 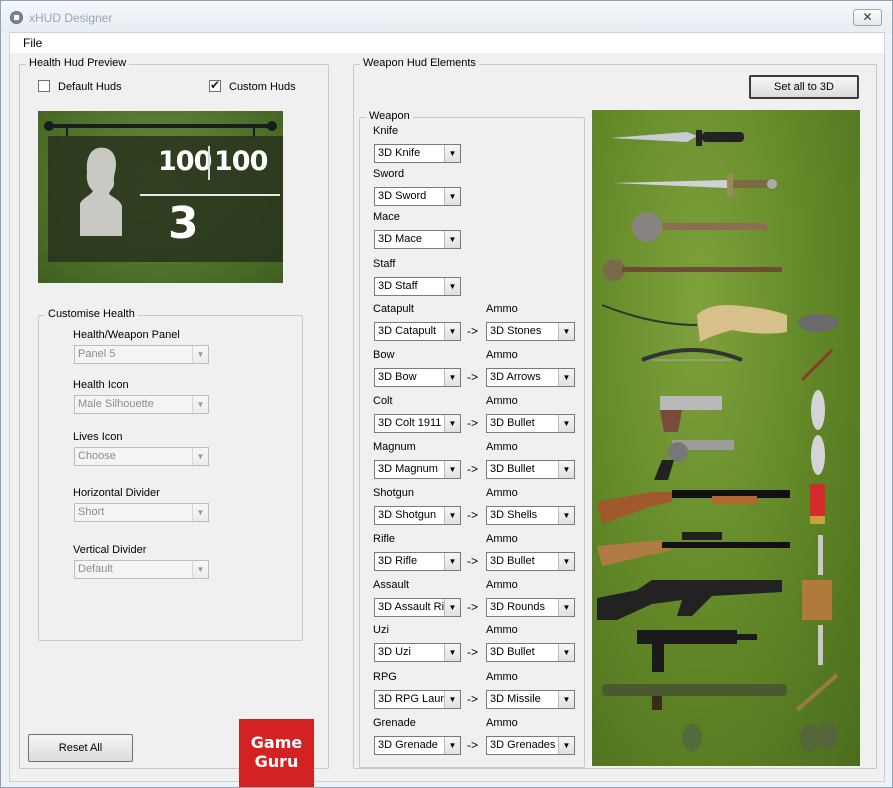 What do you see at coordinates (417, 423) in the screenshot?
I see `colt-select: 3D Colt 1911 ▼` at bounding box center [417, 423].